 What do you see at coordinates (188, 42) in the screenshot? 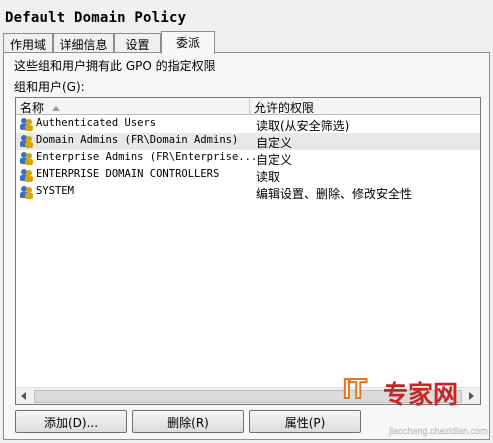
I see `tab-delegation: 委派` at bounding box center [188, 42].